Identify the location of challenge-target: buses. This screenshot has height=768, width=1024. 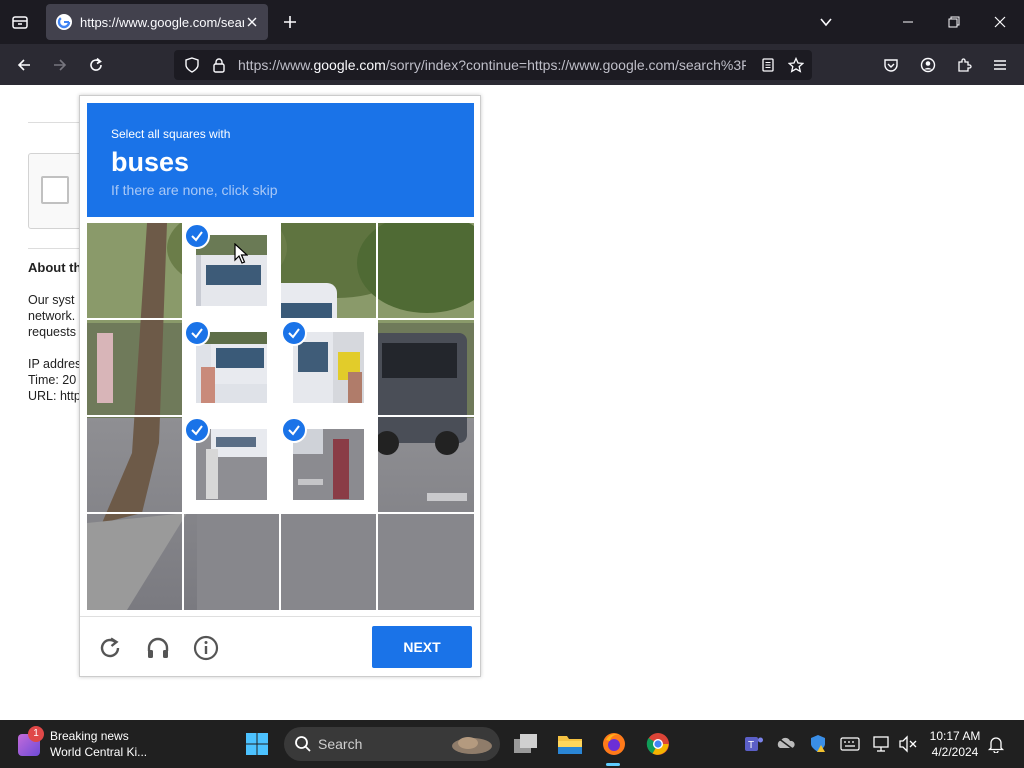
(150, 162).